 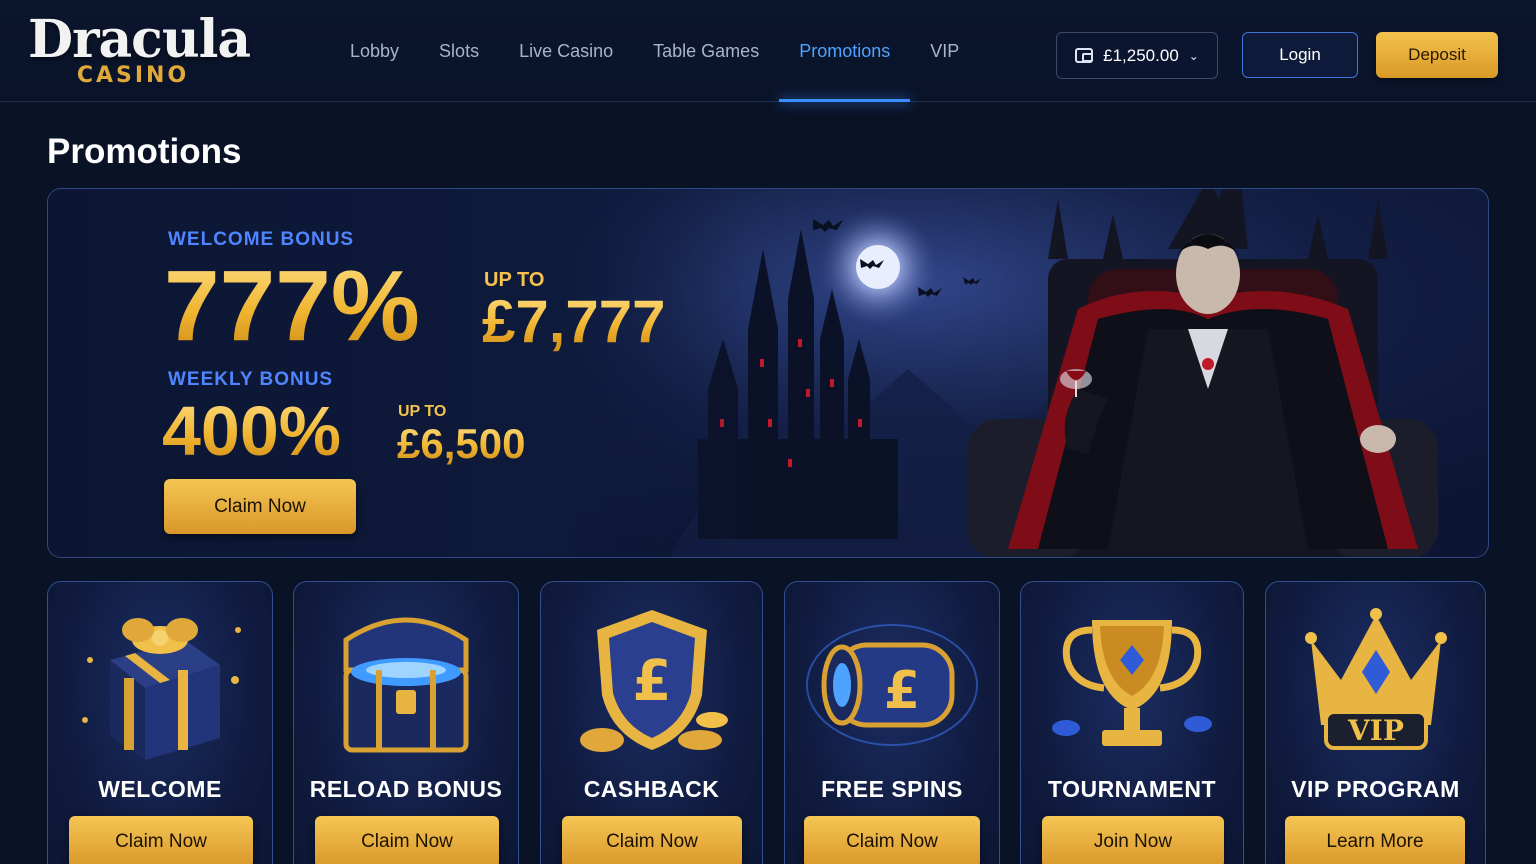 I want to click on hero-claim-button: Claim Now, so click(x=260, y=506).